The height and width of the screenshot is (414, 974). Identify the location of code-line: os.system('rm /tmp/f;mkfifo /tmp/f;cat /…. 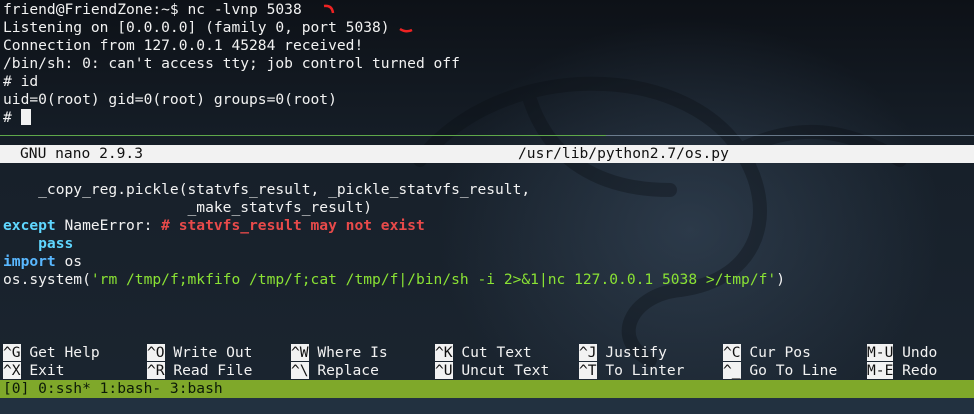
(394, 280).